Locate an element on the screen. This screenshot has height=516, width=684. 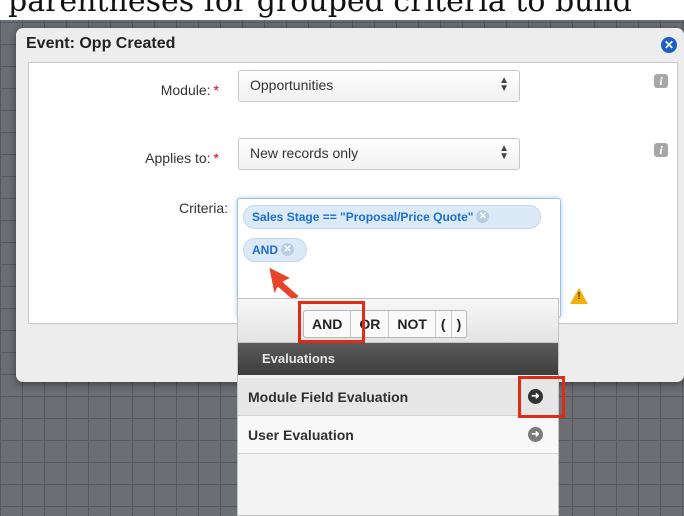
module-select: Opportunities ▲ ▼ is located at coordinates (379, 86).